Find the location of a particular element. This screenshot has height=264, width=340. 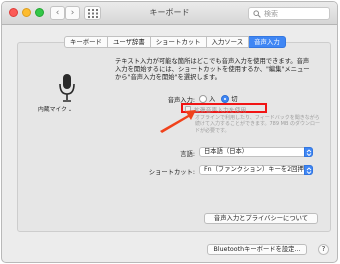

enhanced-dictation-label: 拡張音声入力を使用 is located at coordinates (220, 111).